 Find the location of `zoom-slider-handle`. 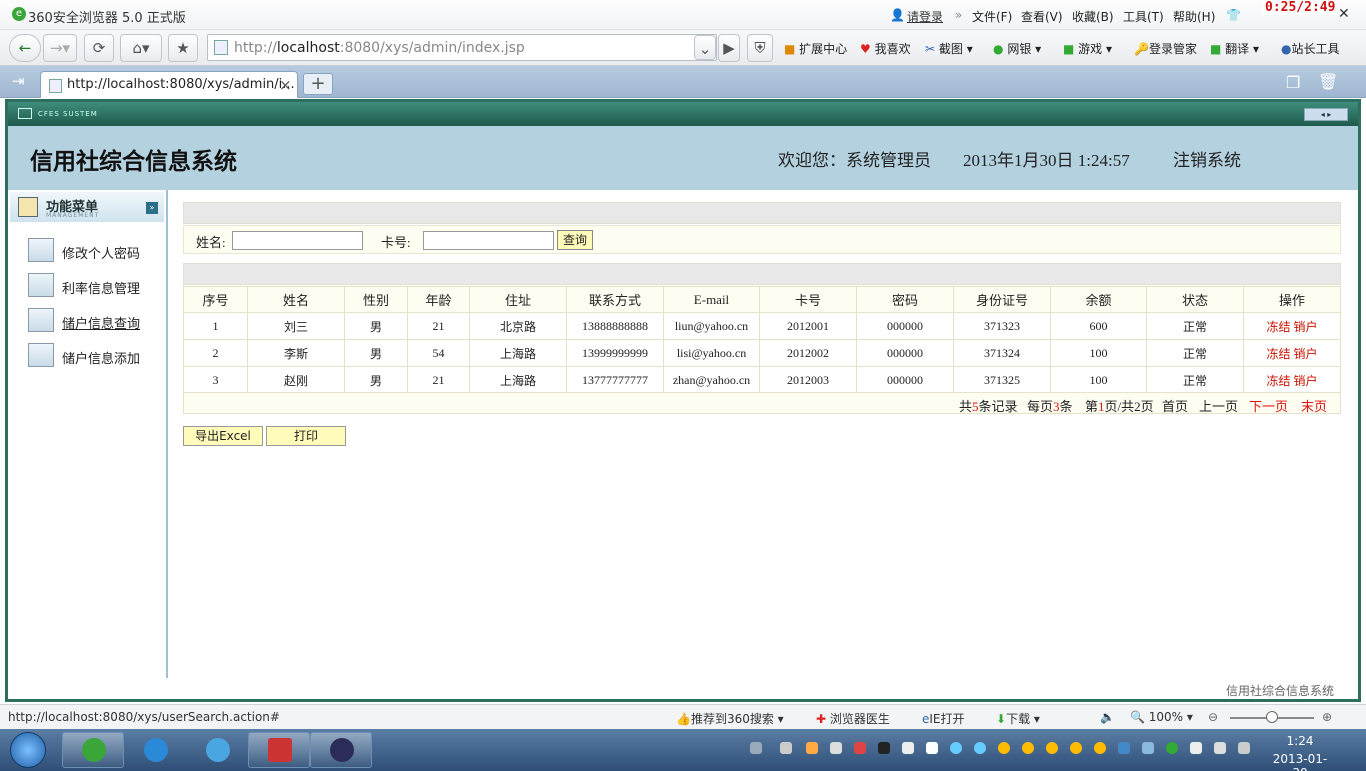

zoom-slider-handle is located at coordinates (1272, 717).